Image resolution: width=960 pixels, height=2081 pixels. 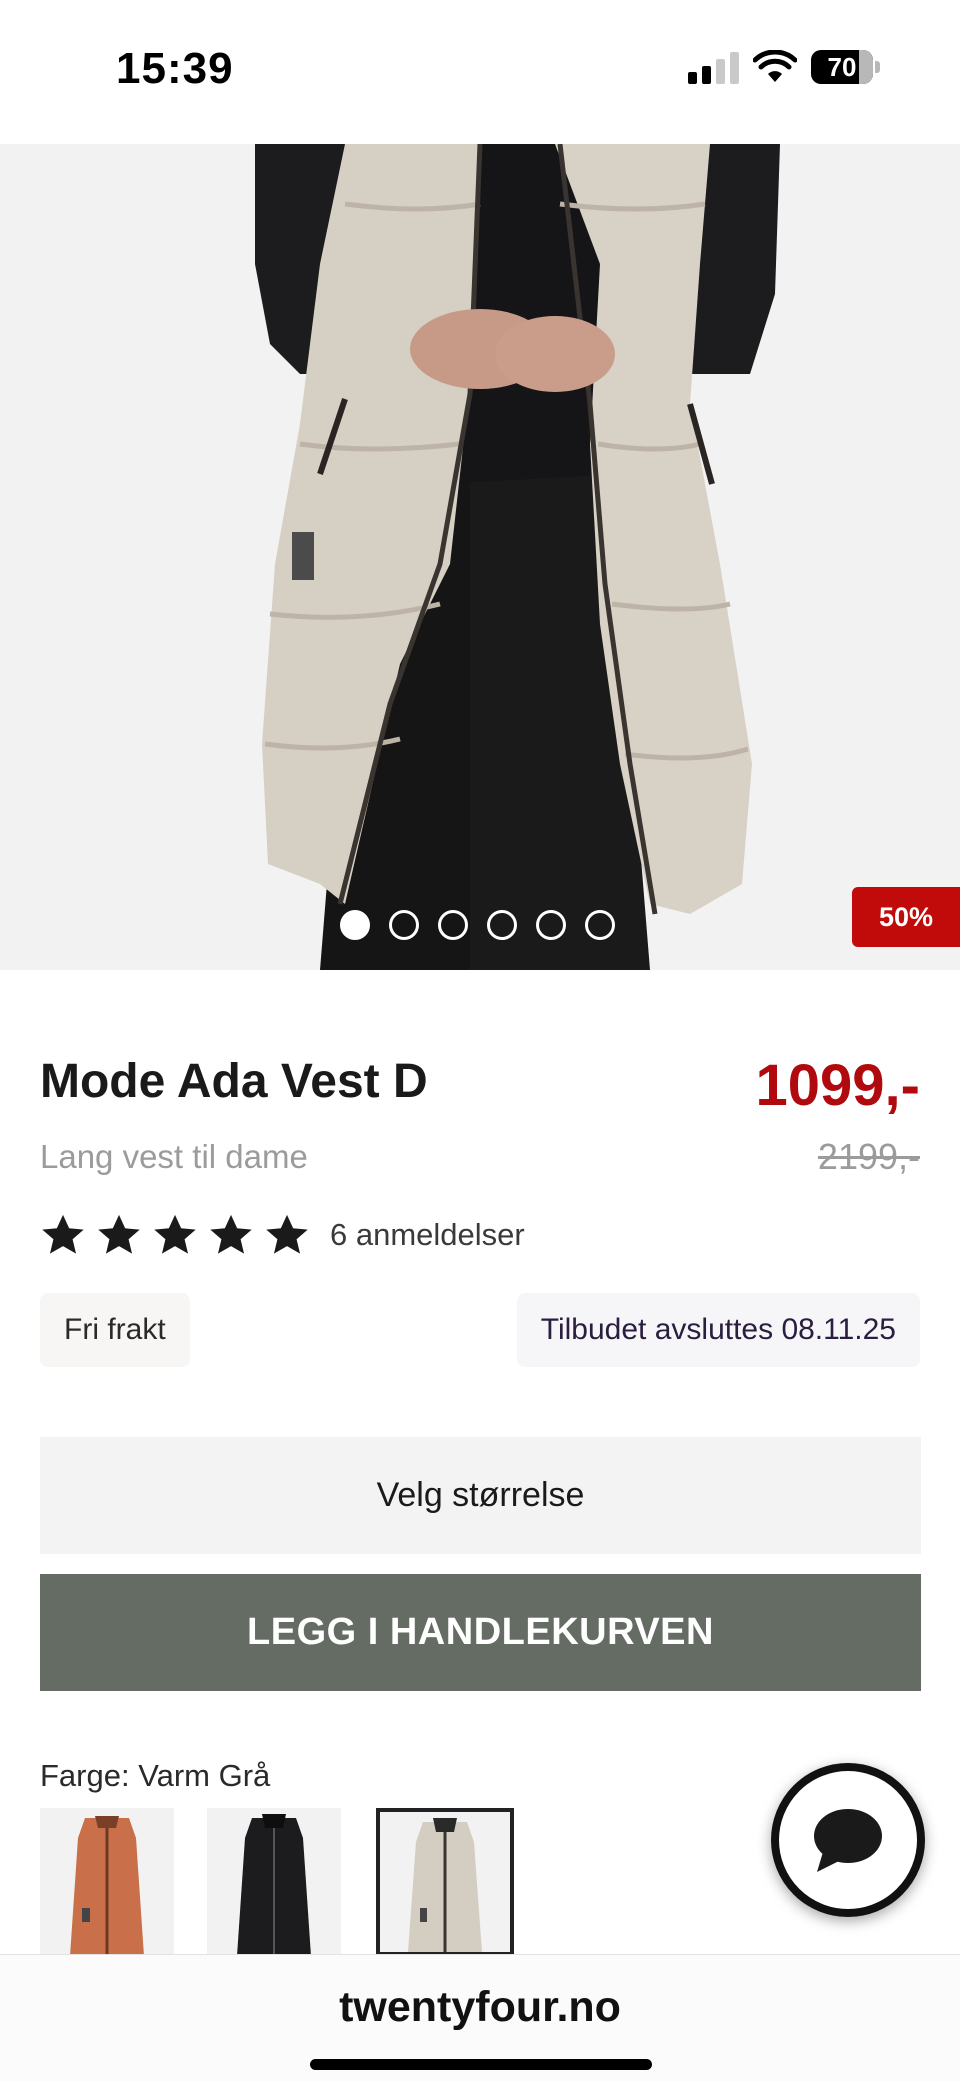 What do you see at coordinates (481, 2064) in the screenshot?
I see `home-indicator` at bounding box center [481, 2064].